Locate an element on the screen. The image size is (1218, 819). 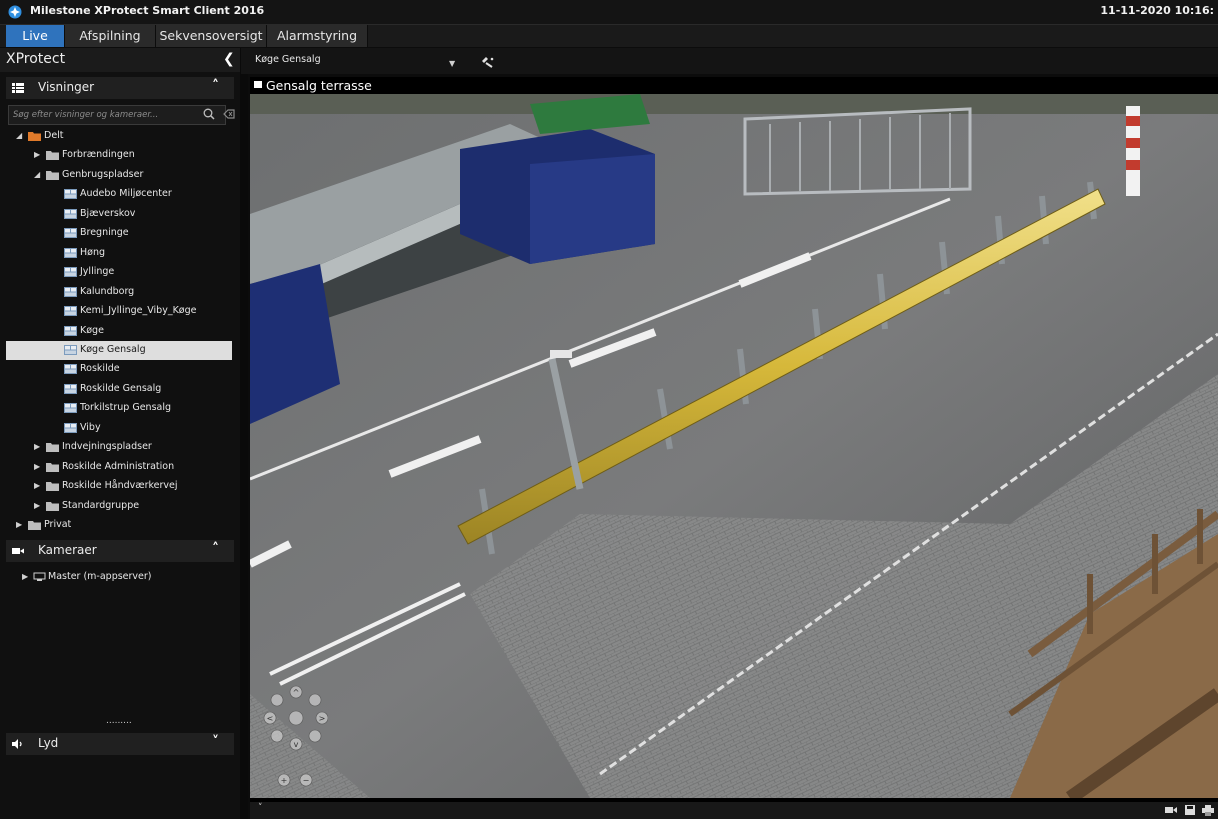
tree-item-label: Høng is located at coordinates (93, 252).